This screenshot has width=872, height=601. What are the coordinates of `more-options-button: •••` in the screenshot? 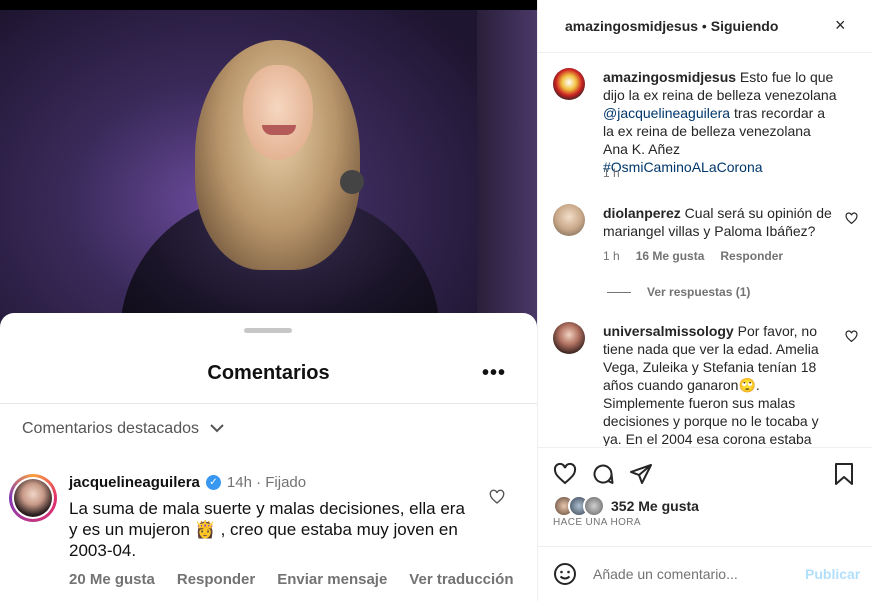 It's located at (494, 373).